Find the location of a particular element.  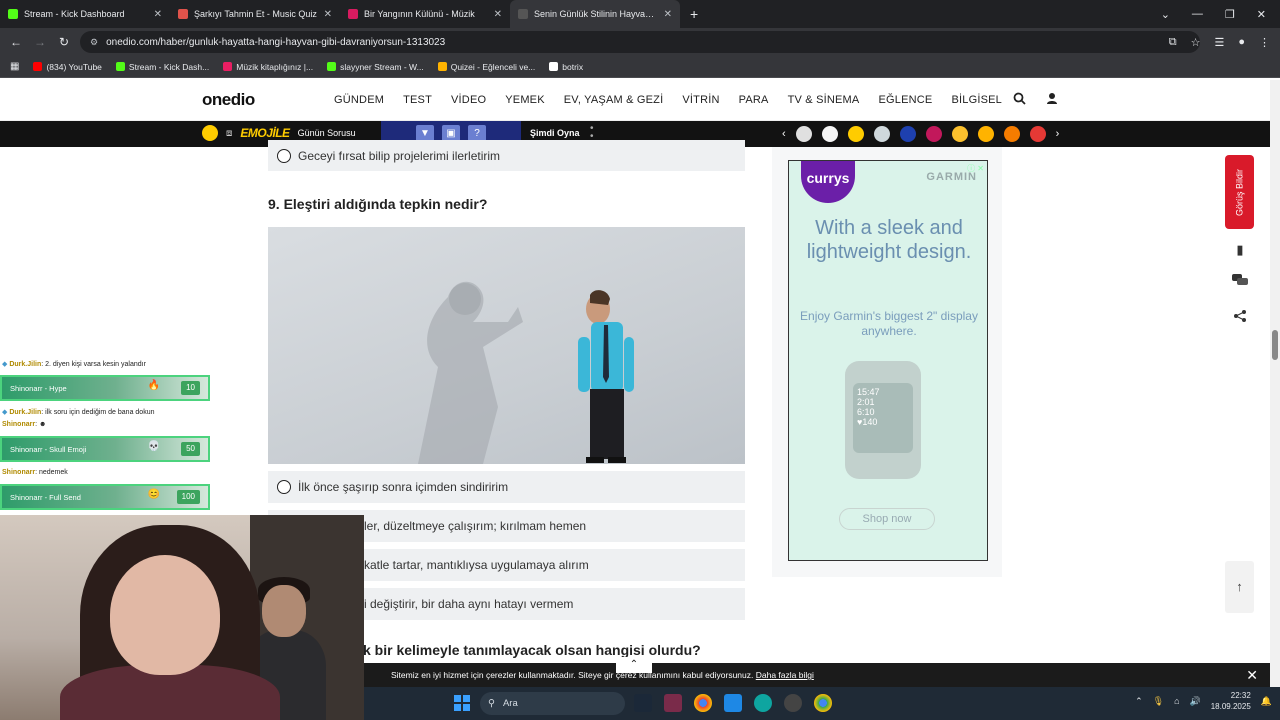

bookmark-item: botrix is located at coordinates (566, 67).